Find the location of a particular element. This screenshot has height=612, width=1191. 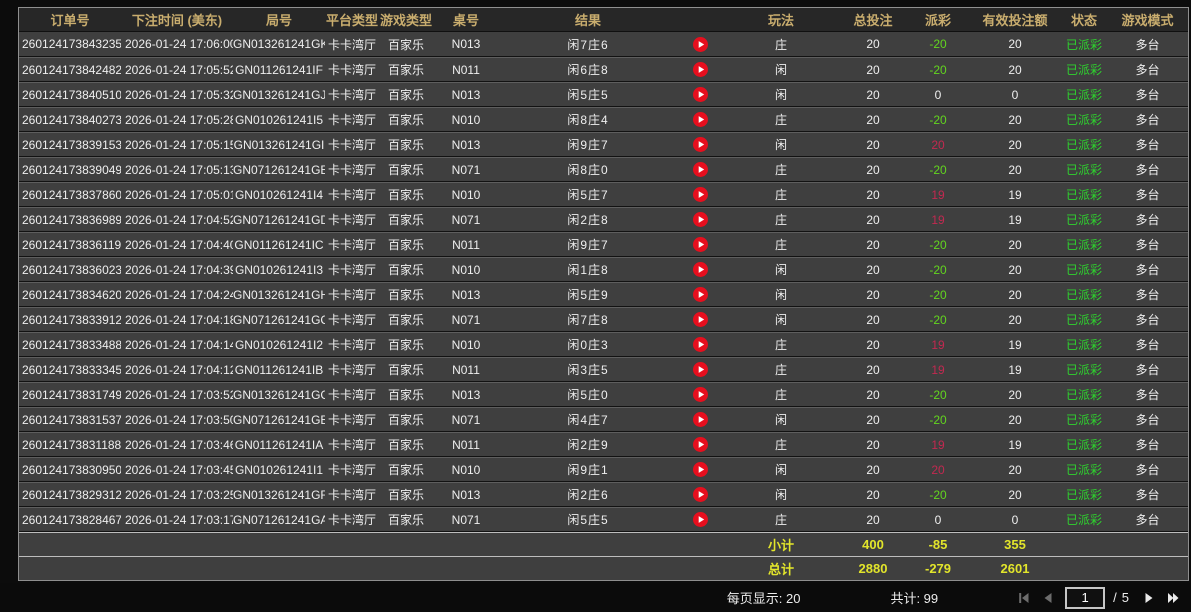

cell-result: 闲5庄5 is located at coordinates (588, 94).